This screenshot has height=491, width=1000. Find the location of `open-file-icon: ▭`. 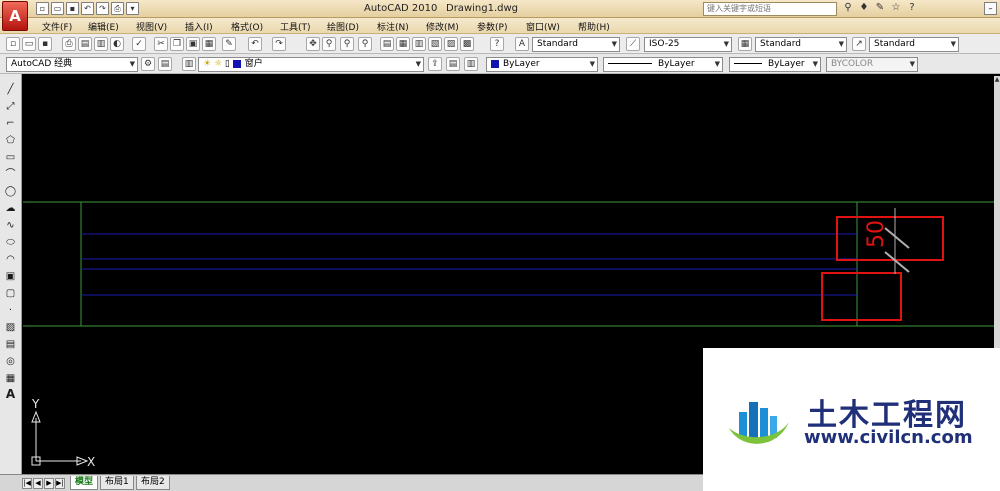

open-file-icon: ▭ is located at coordinates (57, 8).